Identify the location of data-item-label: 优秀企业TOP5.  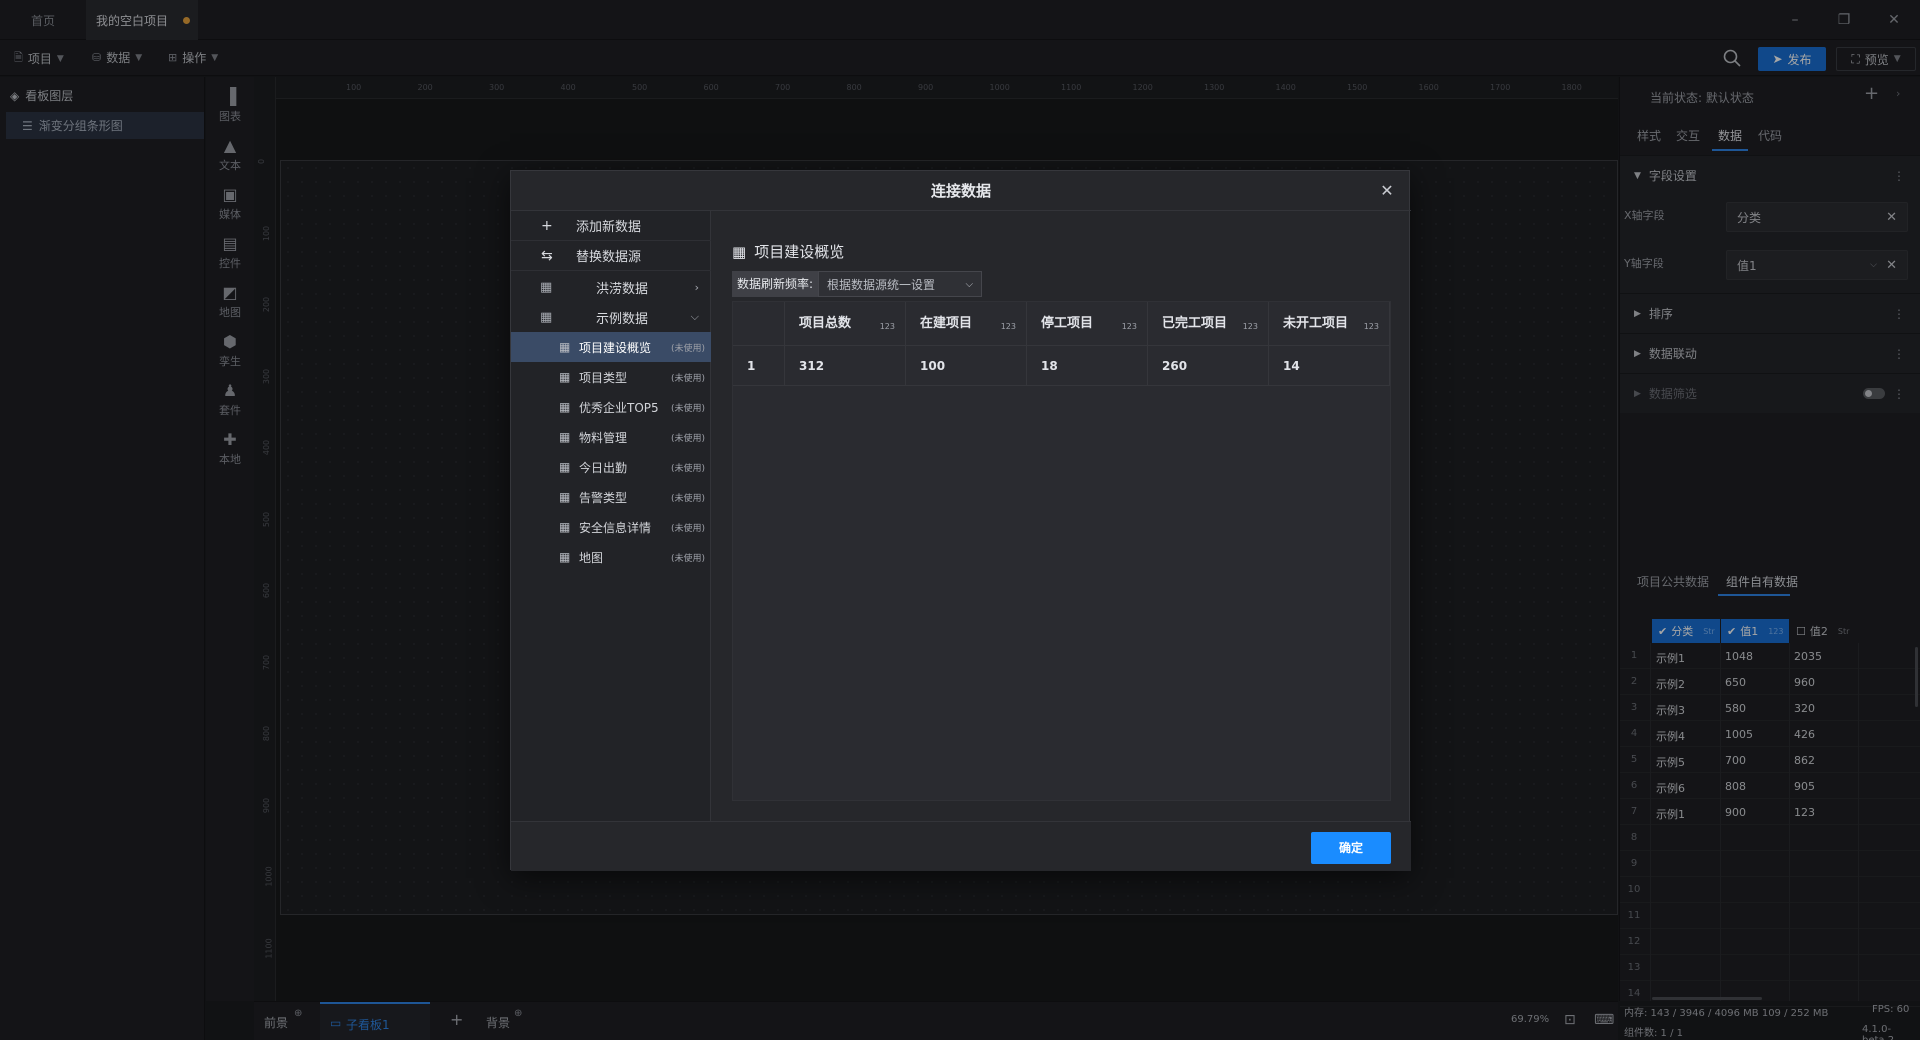
(619, 407).